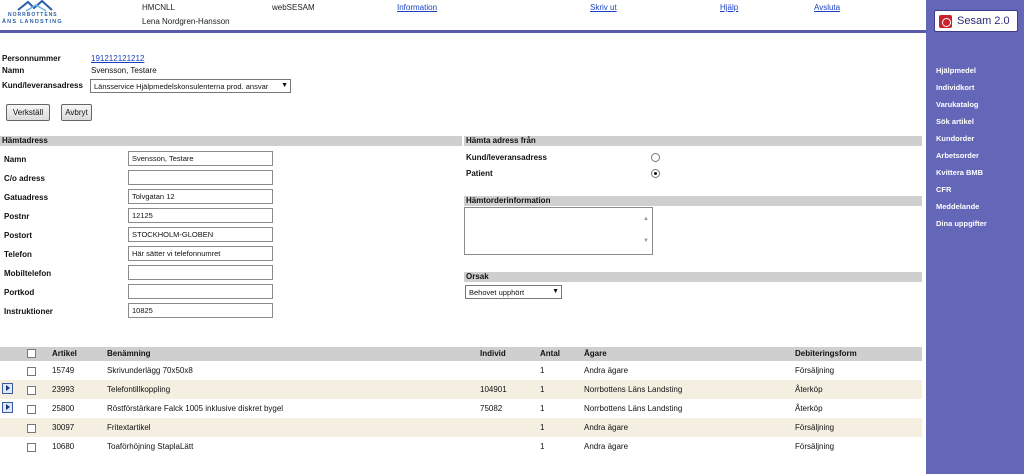 Image resolution: width=1024 pixels, height=474 pixels. Describe the element at coordinates (13, 70) in the screenshot. I see `name-label: Namn` at that location.